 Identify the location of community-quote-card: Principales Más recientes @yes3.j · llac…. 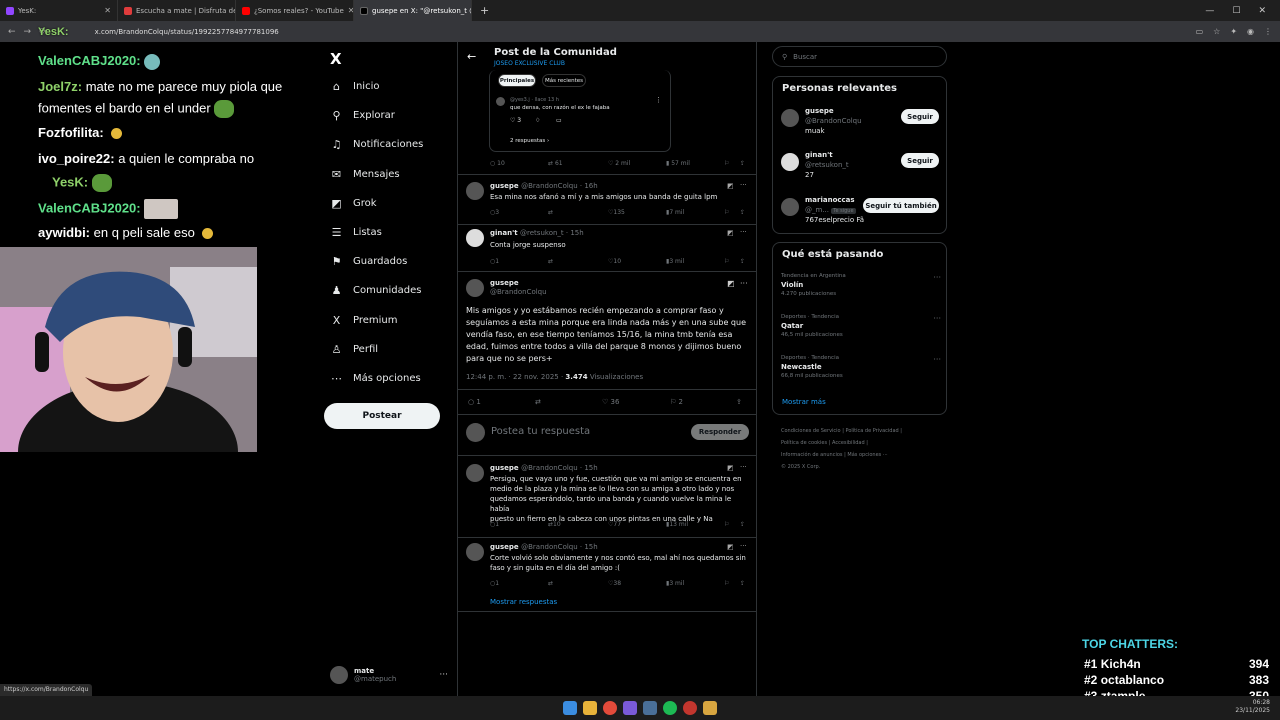
(580, 111).